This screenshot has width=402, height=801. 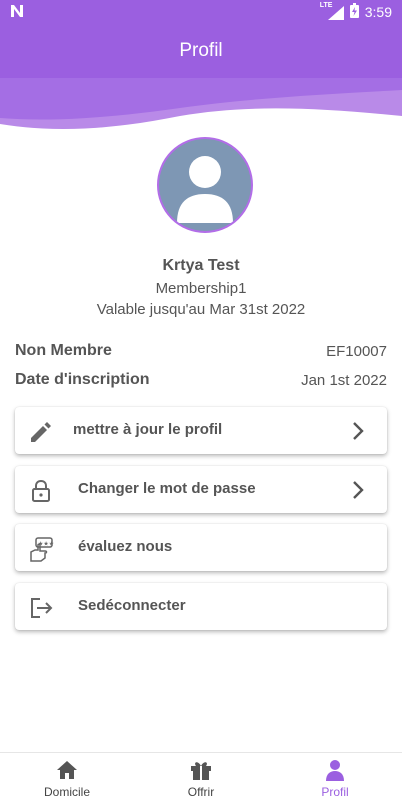 I want to click on profile-name: Krtya Test, so click(x=201, y=265).